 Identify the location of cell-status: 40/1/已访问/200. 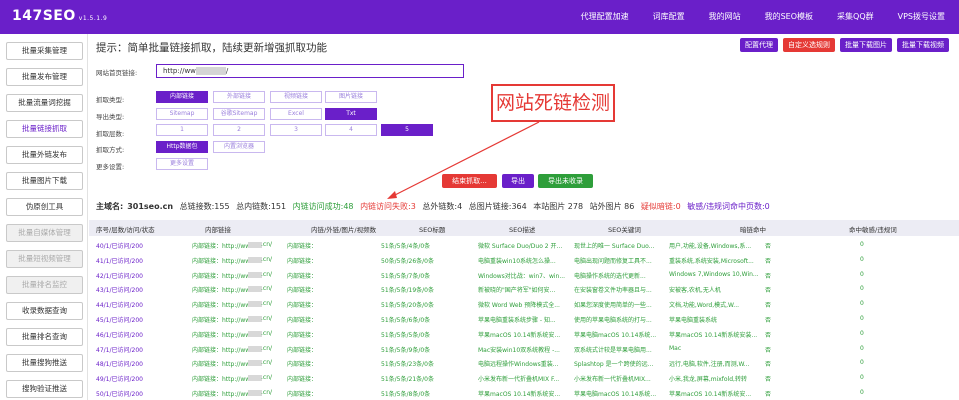
(119, 246).